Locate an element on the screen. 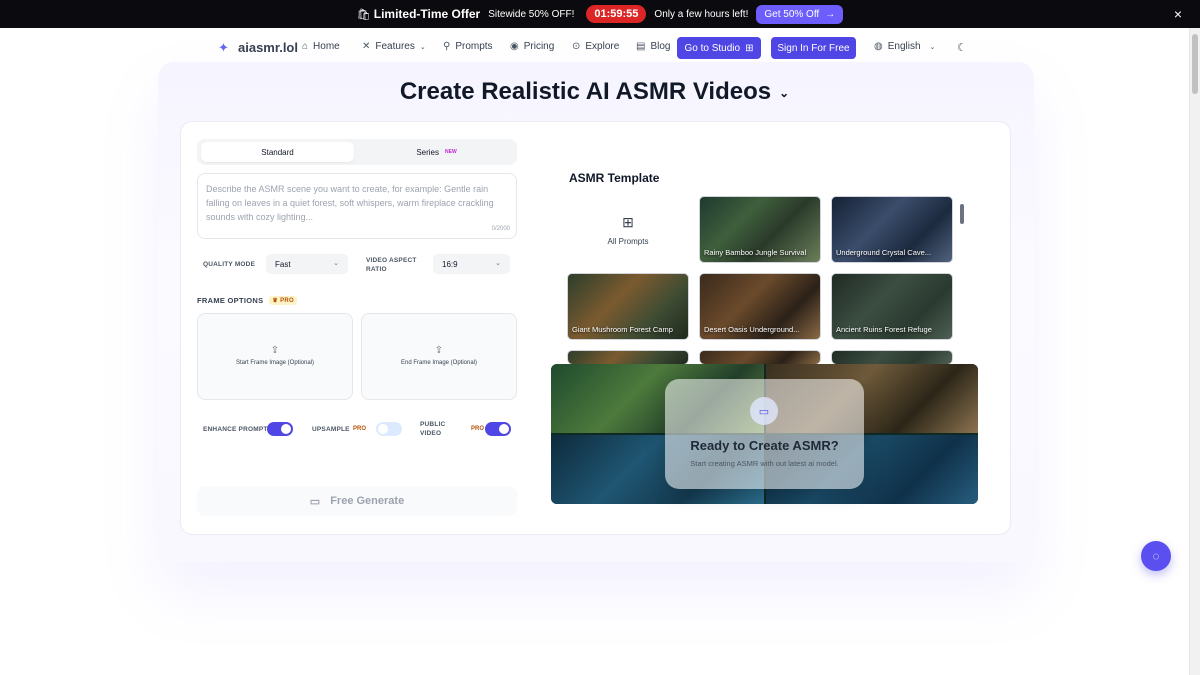  coin-icon: ◉ is located at coordinates (514, 46).